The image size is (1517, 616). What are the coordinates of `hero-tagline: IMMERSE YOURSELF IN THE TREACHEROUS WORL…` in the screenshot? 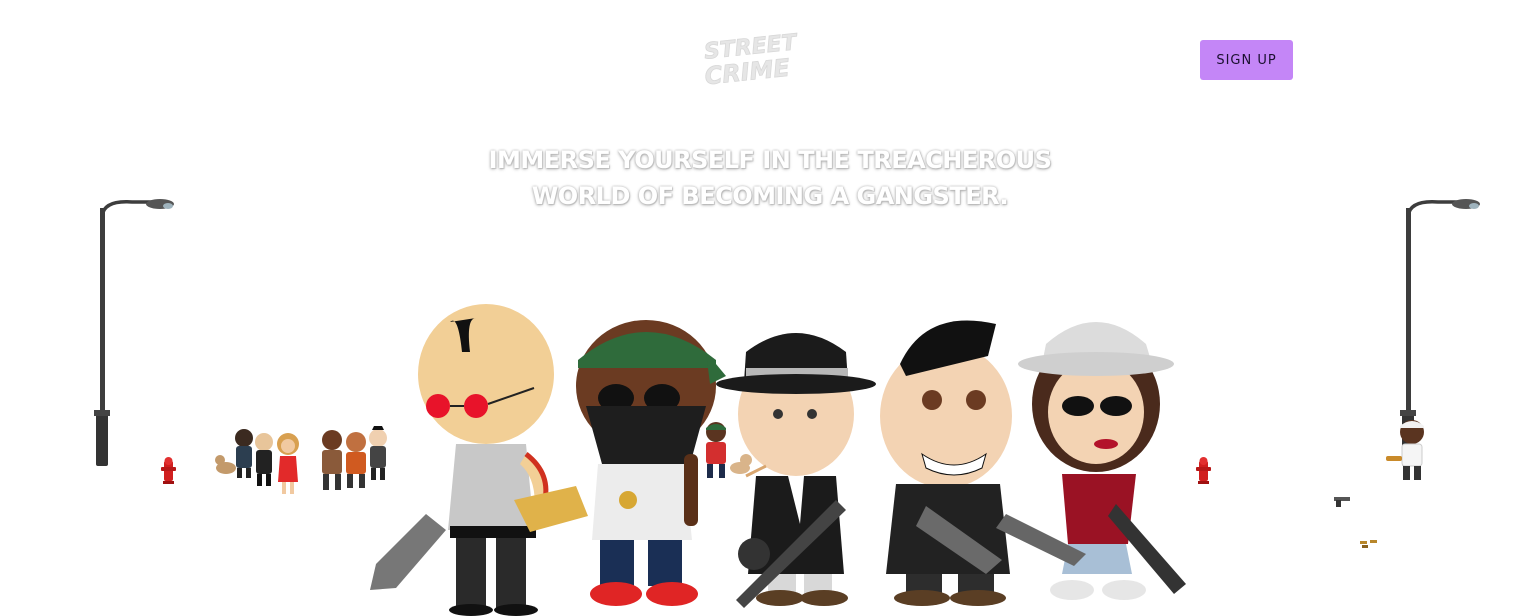 It's located at (770, 178).